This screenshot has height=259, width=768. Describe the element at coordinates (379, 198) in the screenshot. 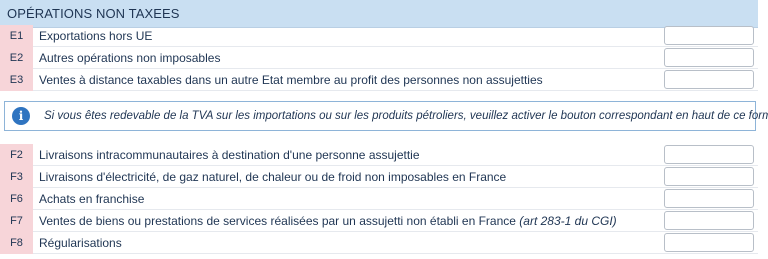

I see `row-f6: F6 Achats en franchise` at that location.